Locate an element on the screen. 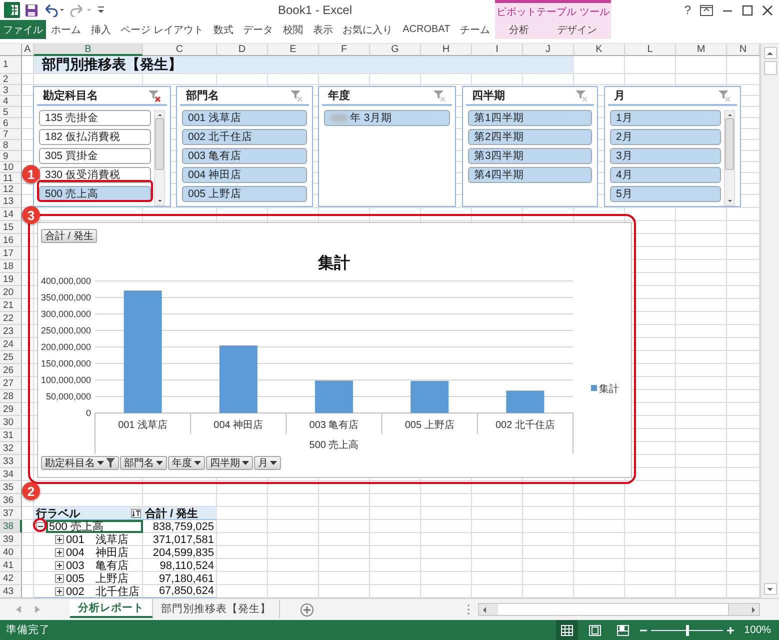 The image size is (779, 640). field-button: 月 is located at coordinates (267, 463).